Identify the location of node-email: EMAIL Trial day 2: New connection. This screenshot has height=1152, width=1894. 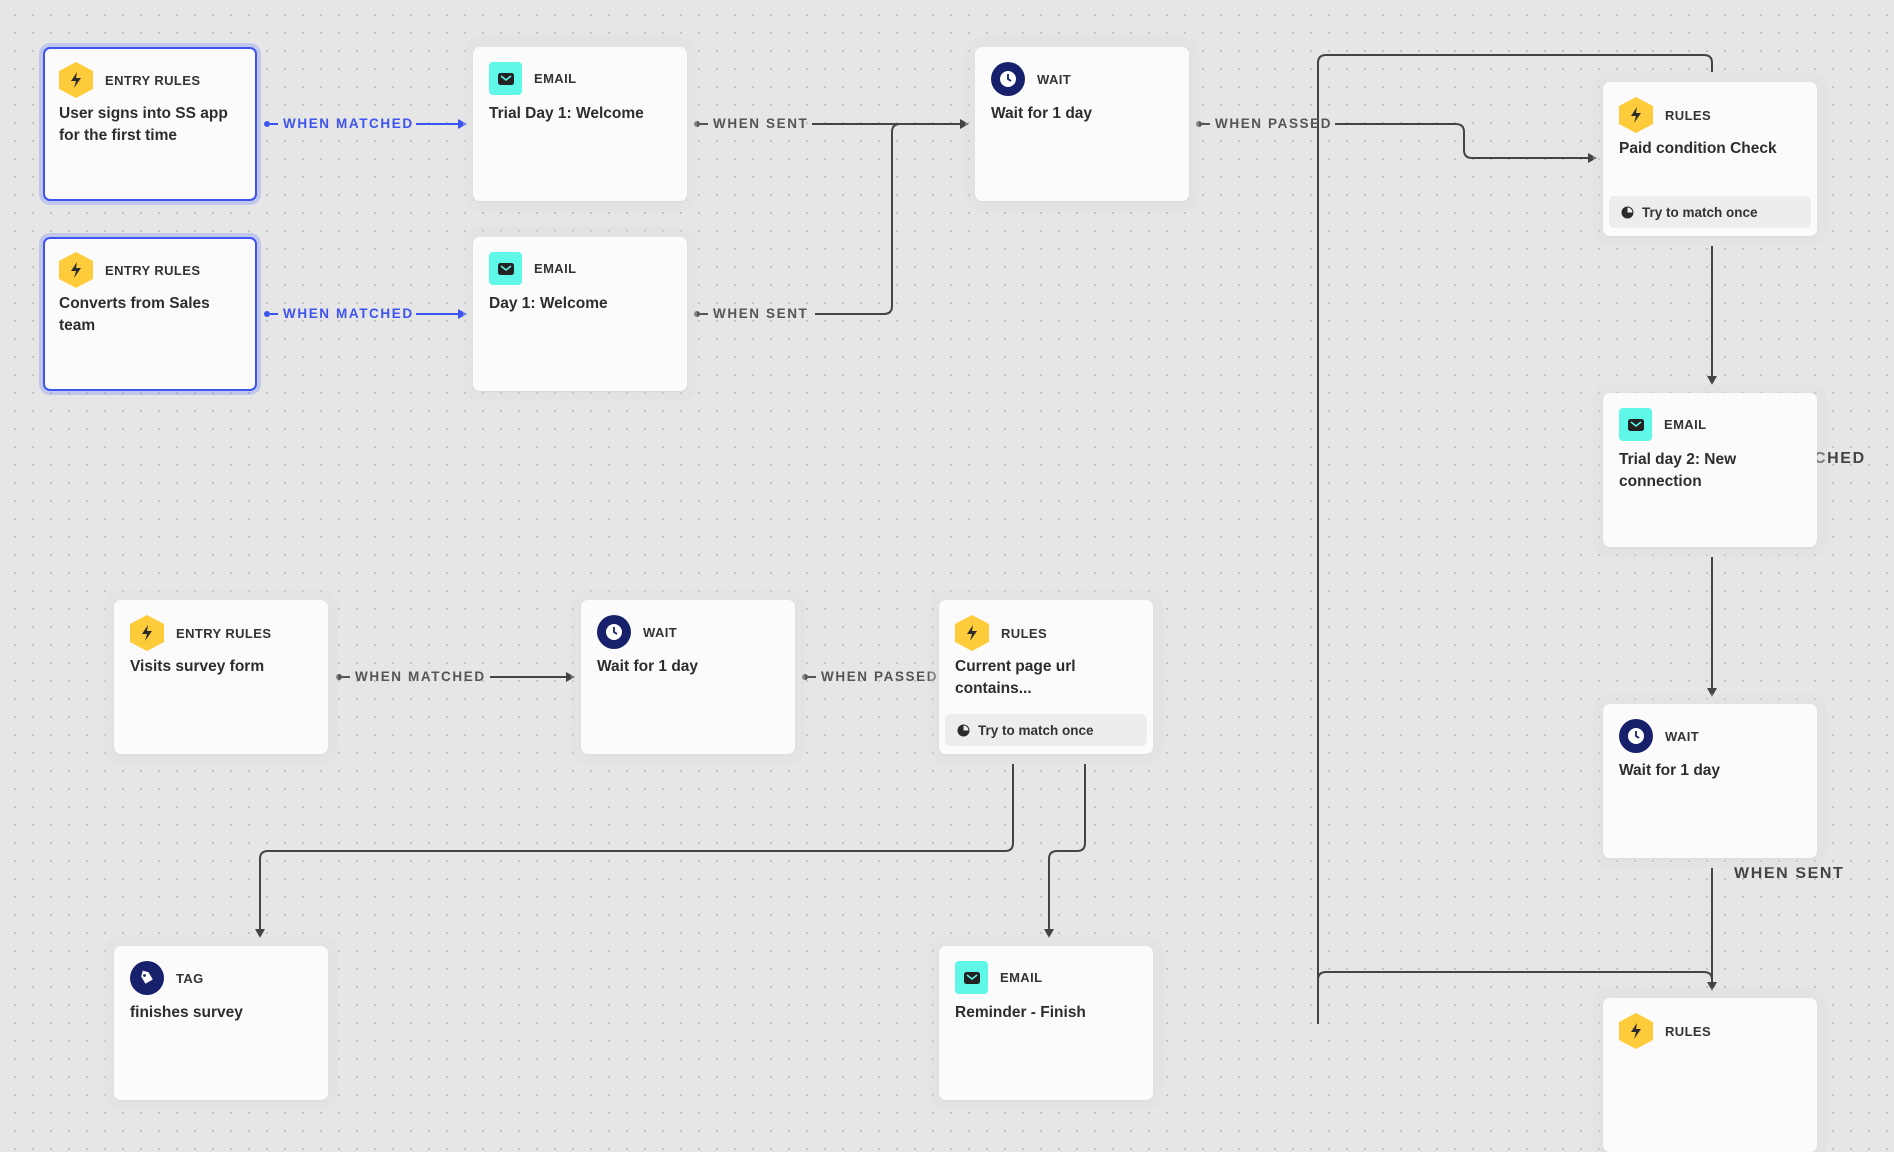
(1710, 470).